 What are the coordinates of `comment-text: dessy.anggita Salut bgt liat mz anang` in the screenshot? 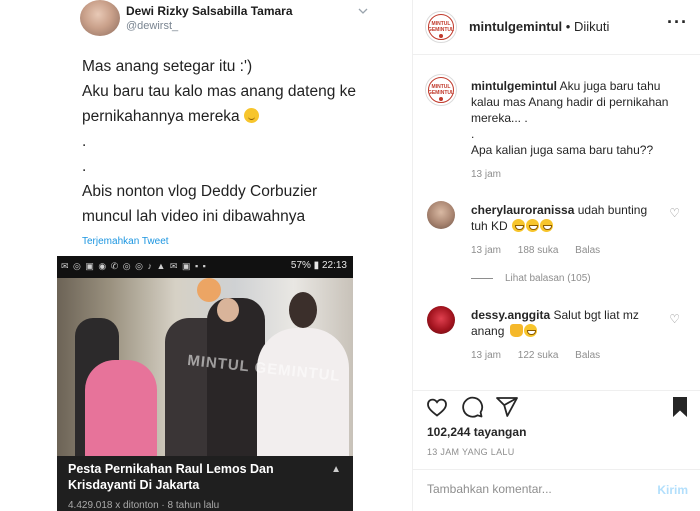 It's located at (569, 323).